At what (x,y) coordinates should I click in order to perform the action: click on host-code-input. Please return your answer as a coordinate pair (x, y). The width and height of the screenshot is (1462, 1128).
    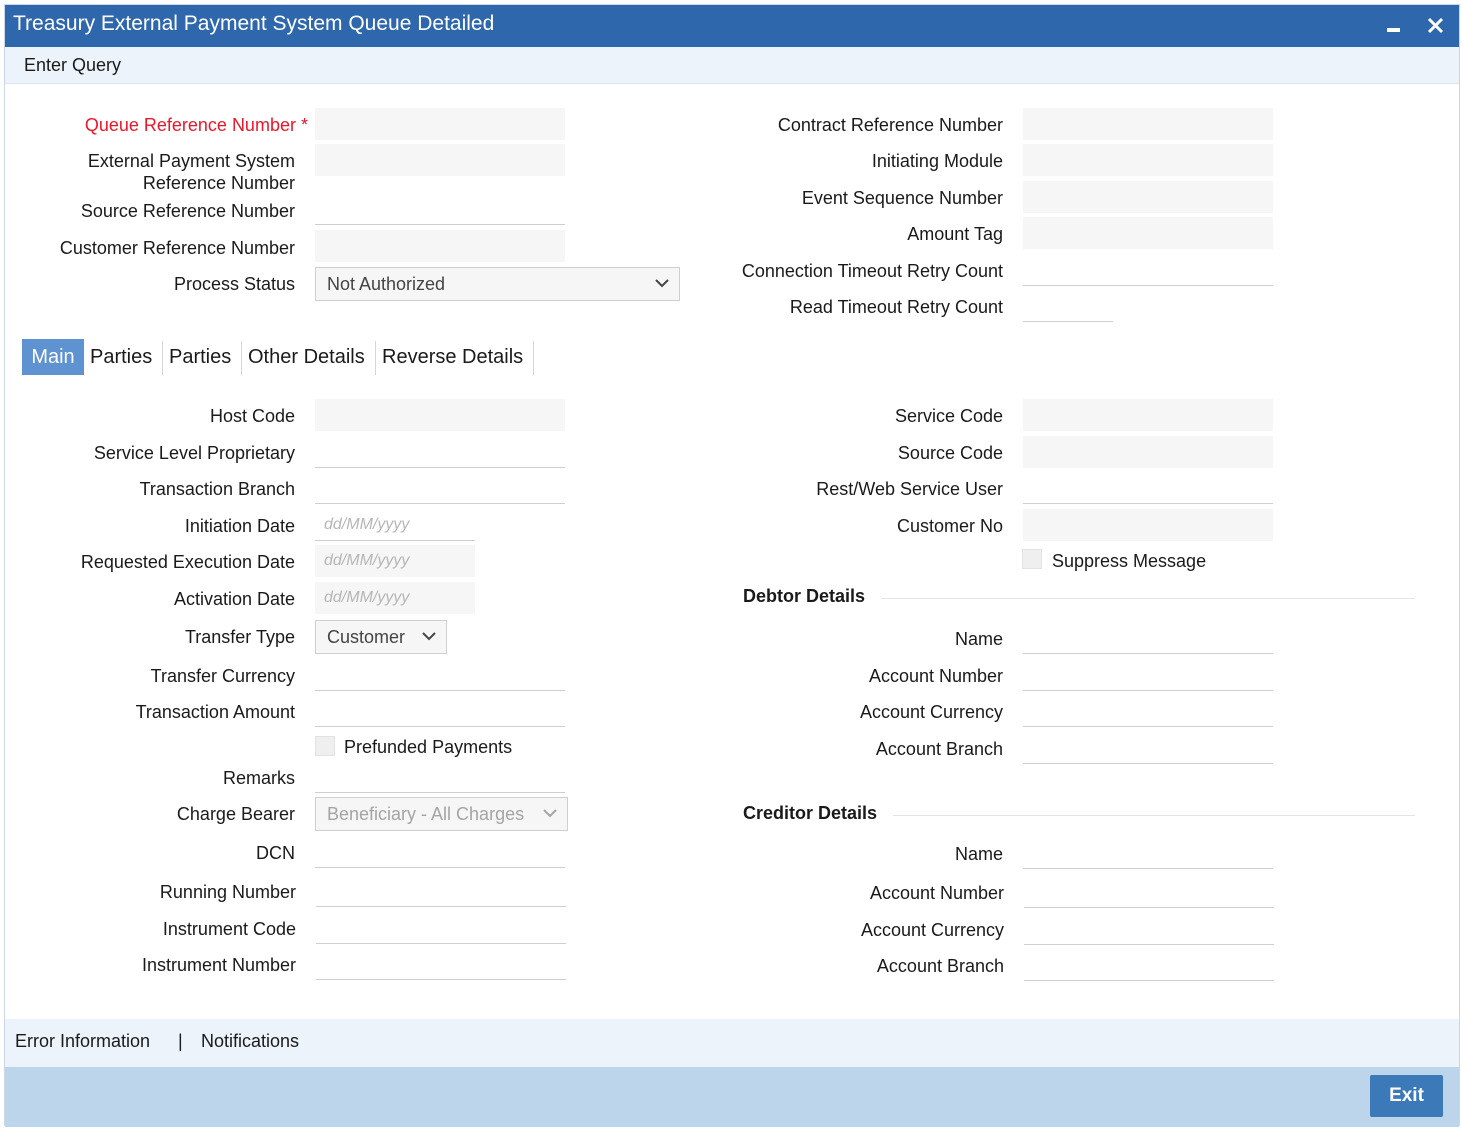
    Looking at the image, I should click on (440, 415).